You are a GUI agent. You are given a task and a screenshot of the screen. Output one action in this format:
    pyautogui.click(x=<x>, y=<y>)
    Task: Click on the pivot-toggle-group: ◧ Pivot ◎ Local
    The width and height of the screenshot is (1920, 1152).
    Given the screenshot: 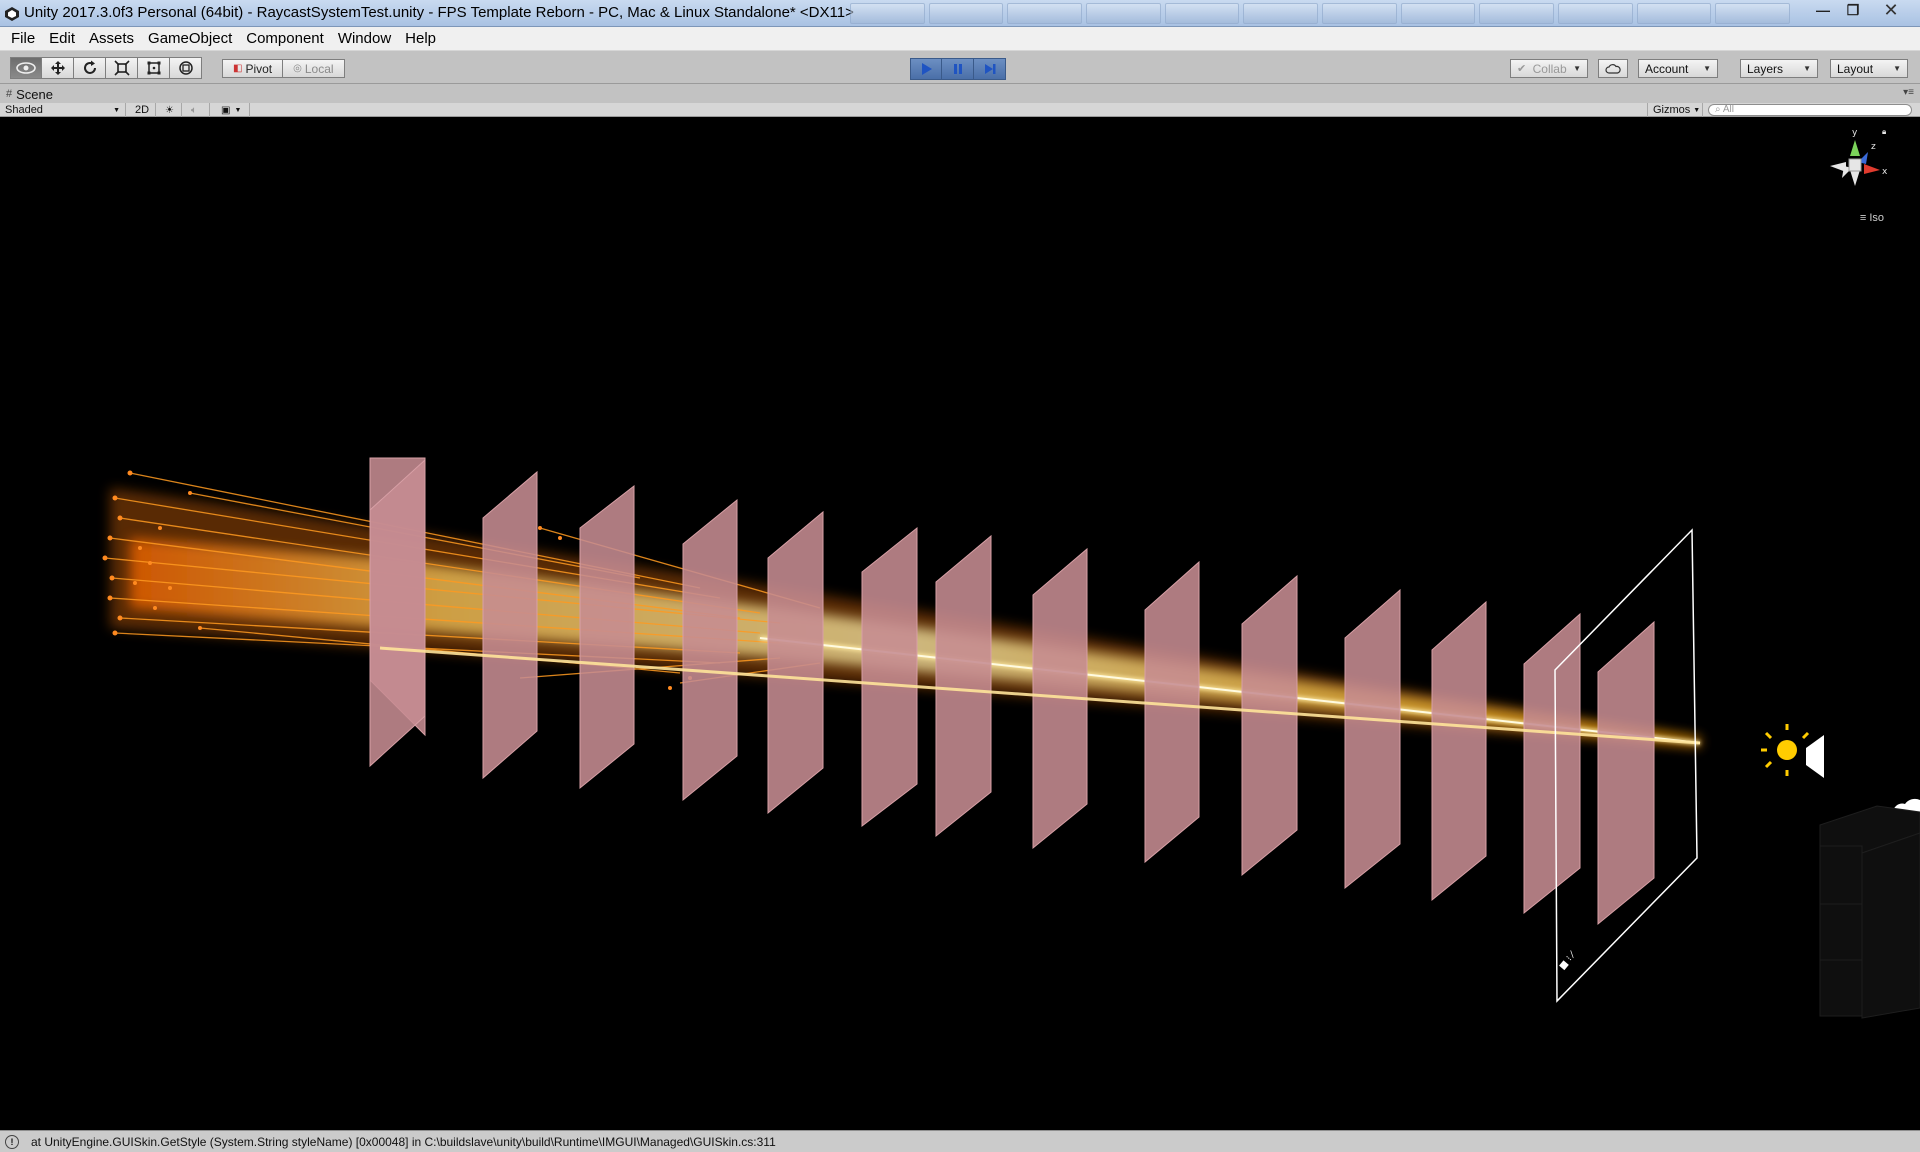 What is the action you would take?
    pyautogui.click(x=283, y=68)
    